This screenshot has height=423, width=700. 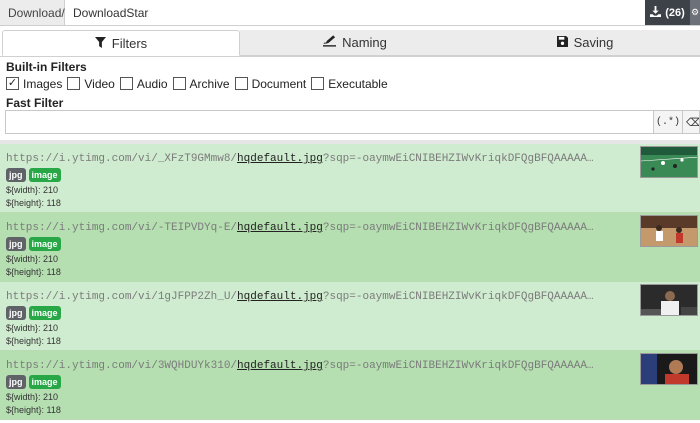 I want to click on filter-video-checkbox, so click(x=74, y=83).